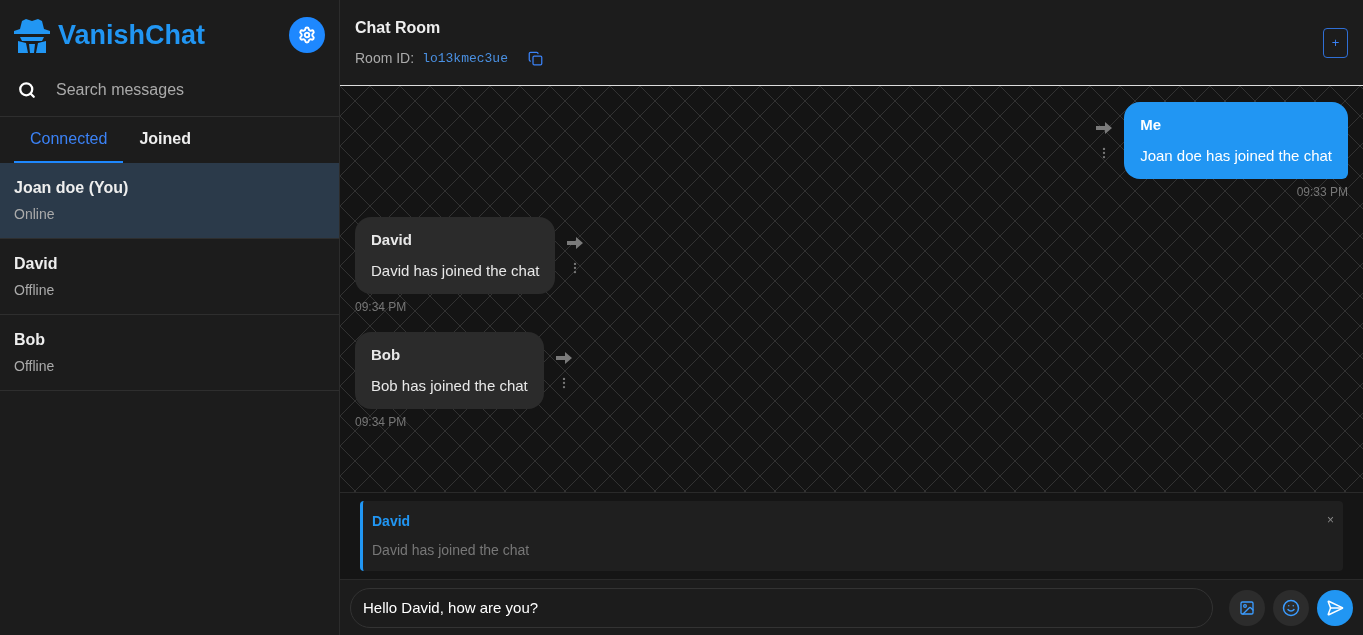 This screenshot has height=635, width=1363. I want to click on image-icon, so click(1247, 607).